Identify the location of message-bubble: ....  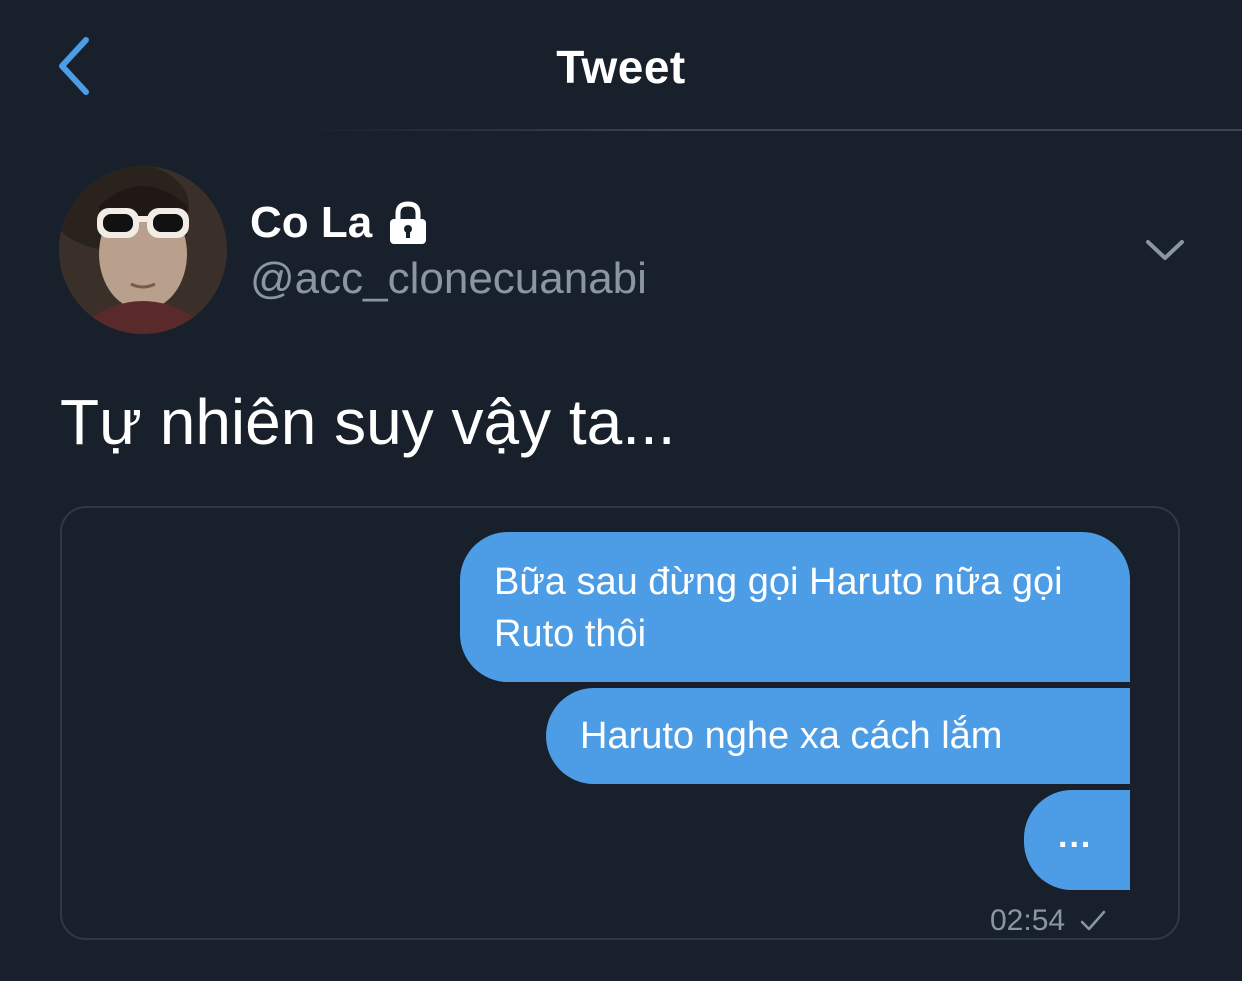
(1077, 840).